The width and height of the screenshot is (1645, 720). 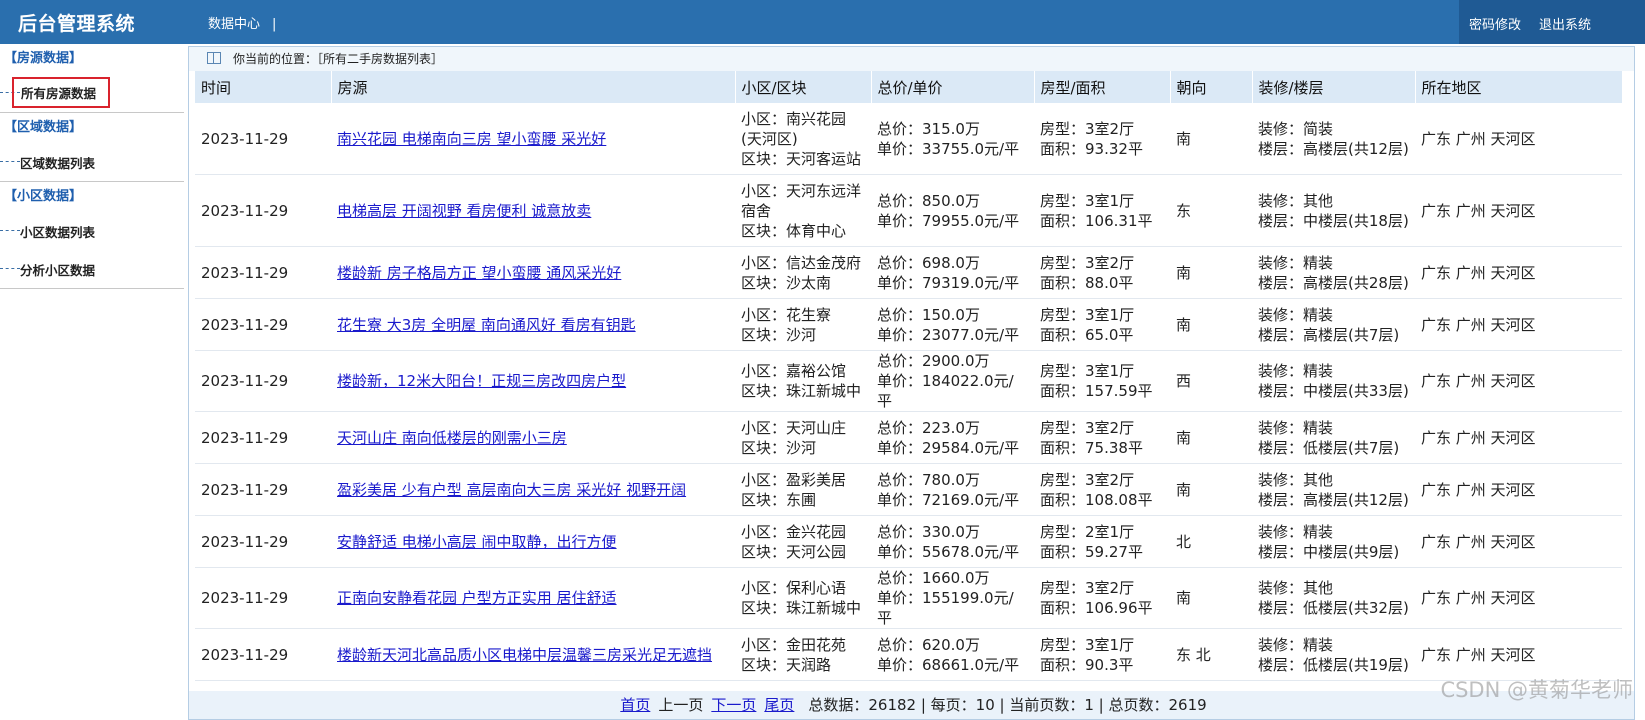 What do you see at coordinates (1333, 608) in the screenshot?
I see `floor: 楼层：低楼层(共32层)` at bounding box center [1333, 608].